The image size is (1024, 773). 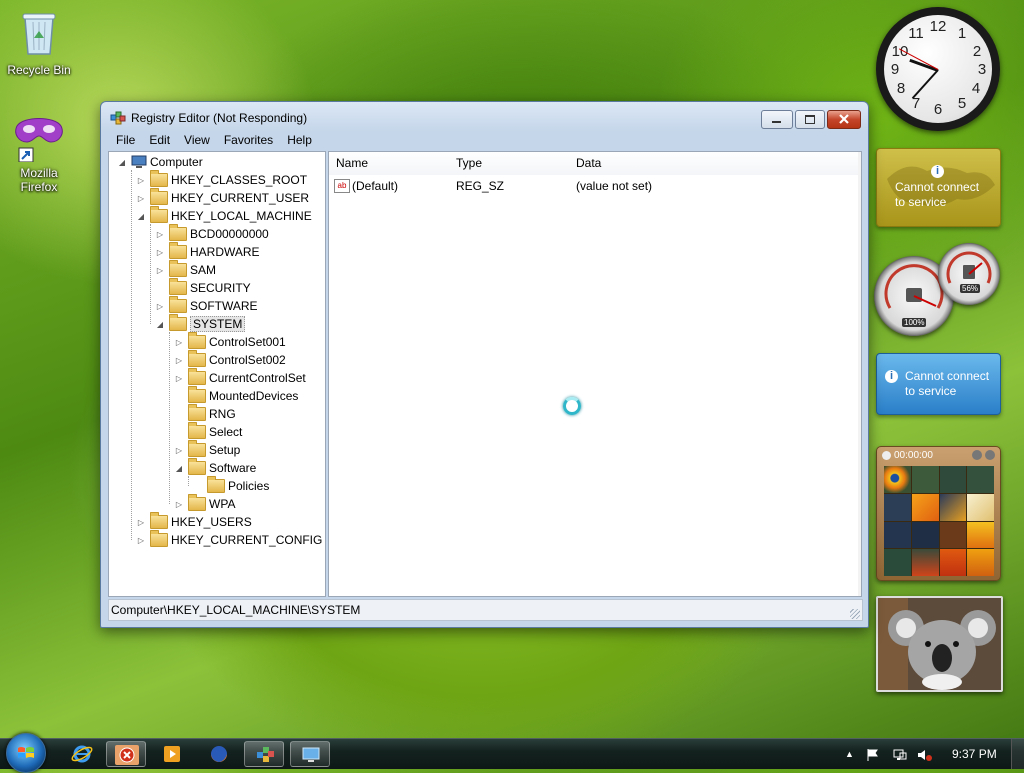 What do you see at coordinates (207, 449) in the screenshot?
I see `tree-node-setup: ▷ Setup` at bounding box center [207, 449].